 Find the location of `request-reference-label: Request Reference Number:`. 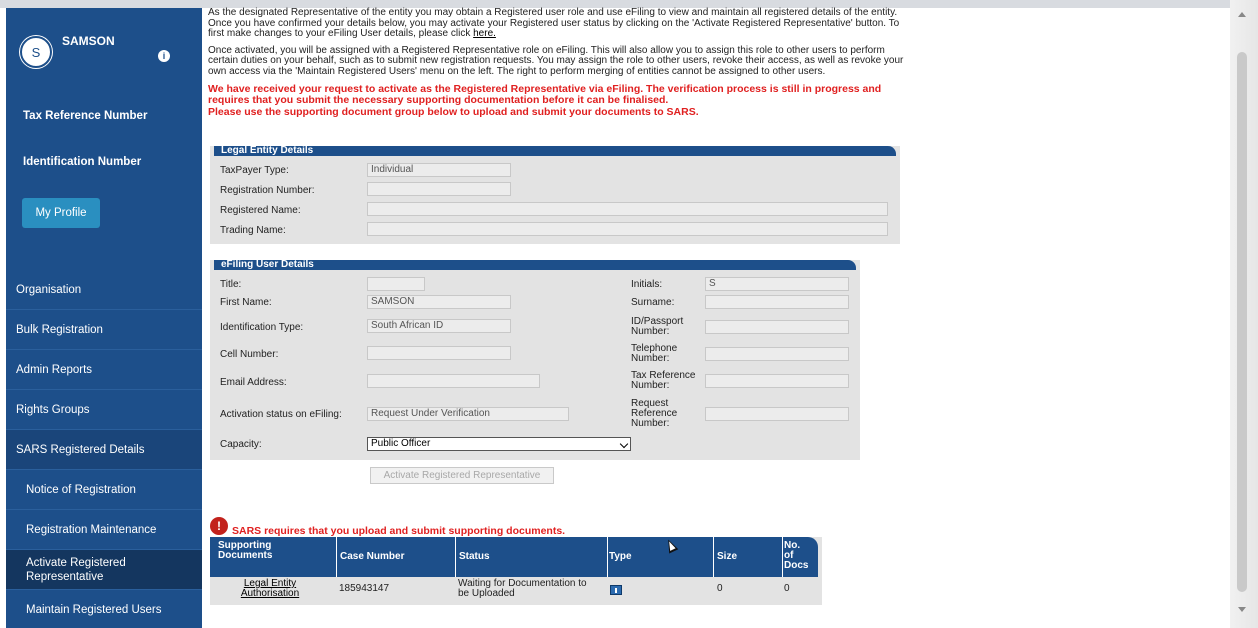

request-reference-label: Request Reference Number: is located at coordinates (654, 414).